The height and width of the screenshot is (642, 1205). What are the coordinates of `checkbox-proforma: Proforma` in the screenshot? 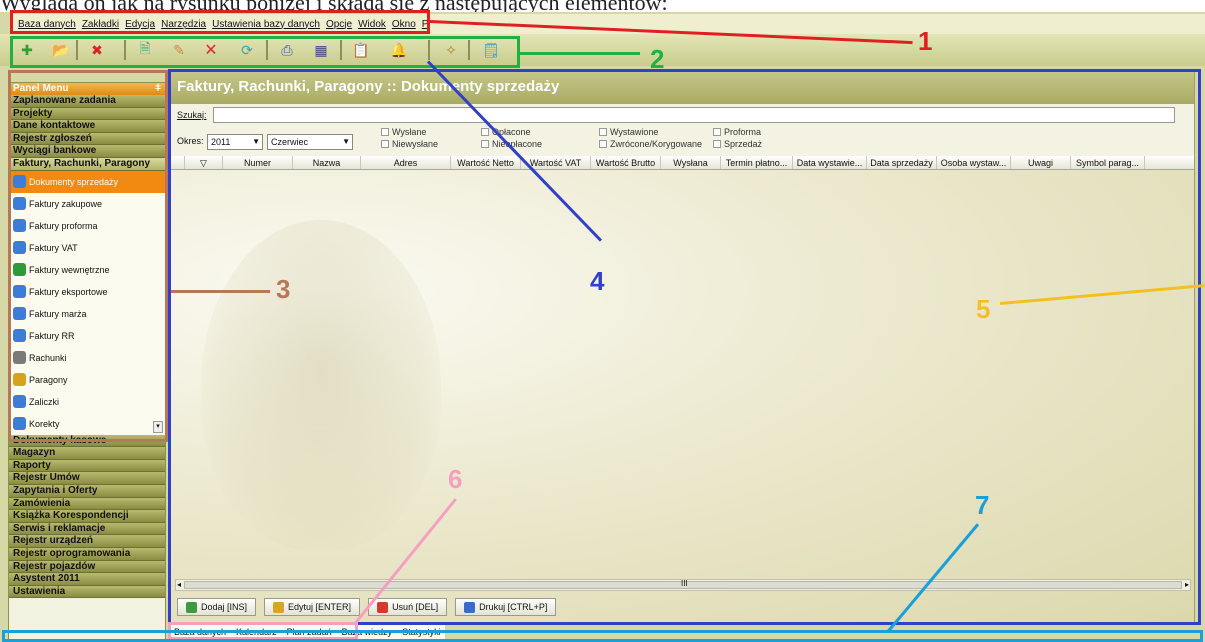 It's located at (737, 132).